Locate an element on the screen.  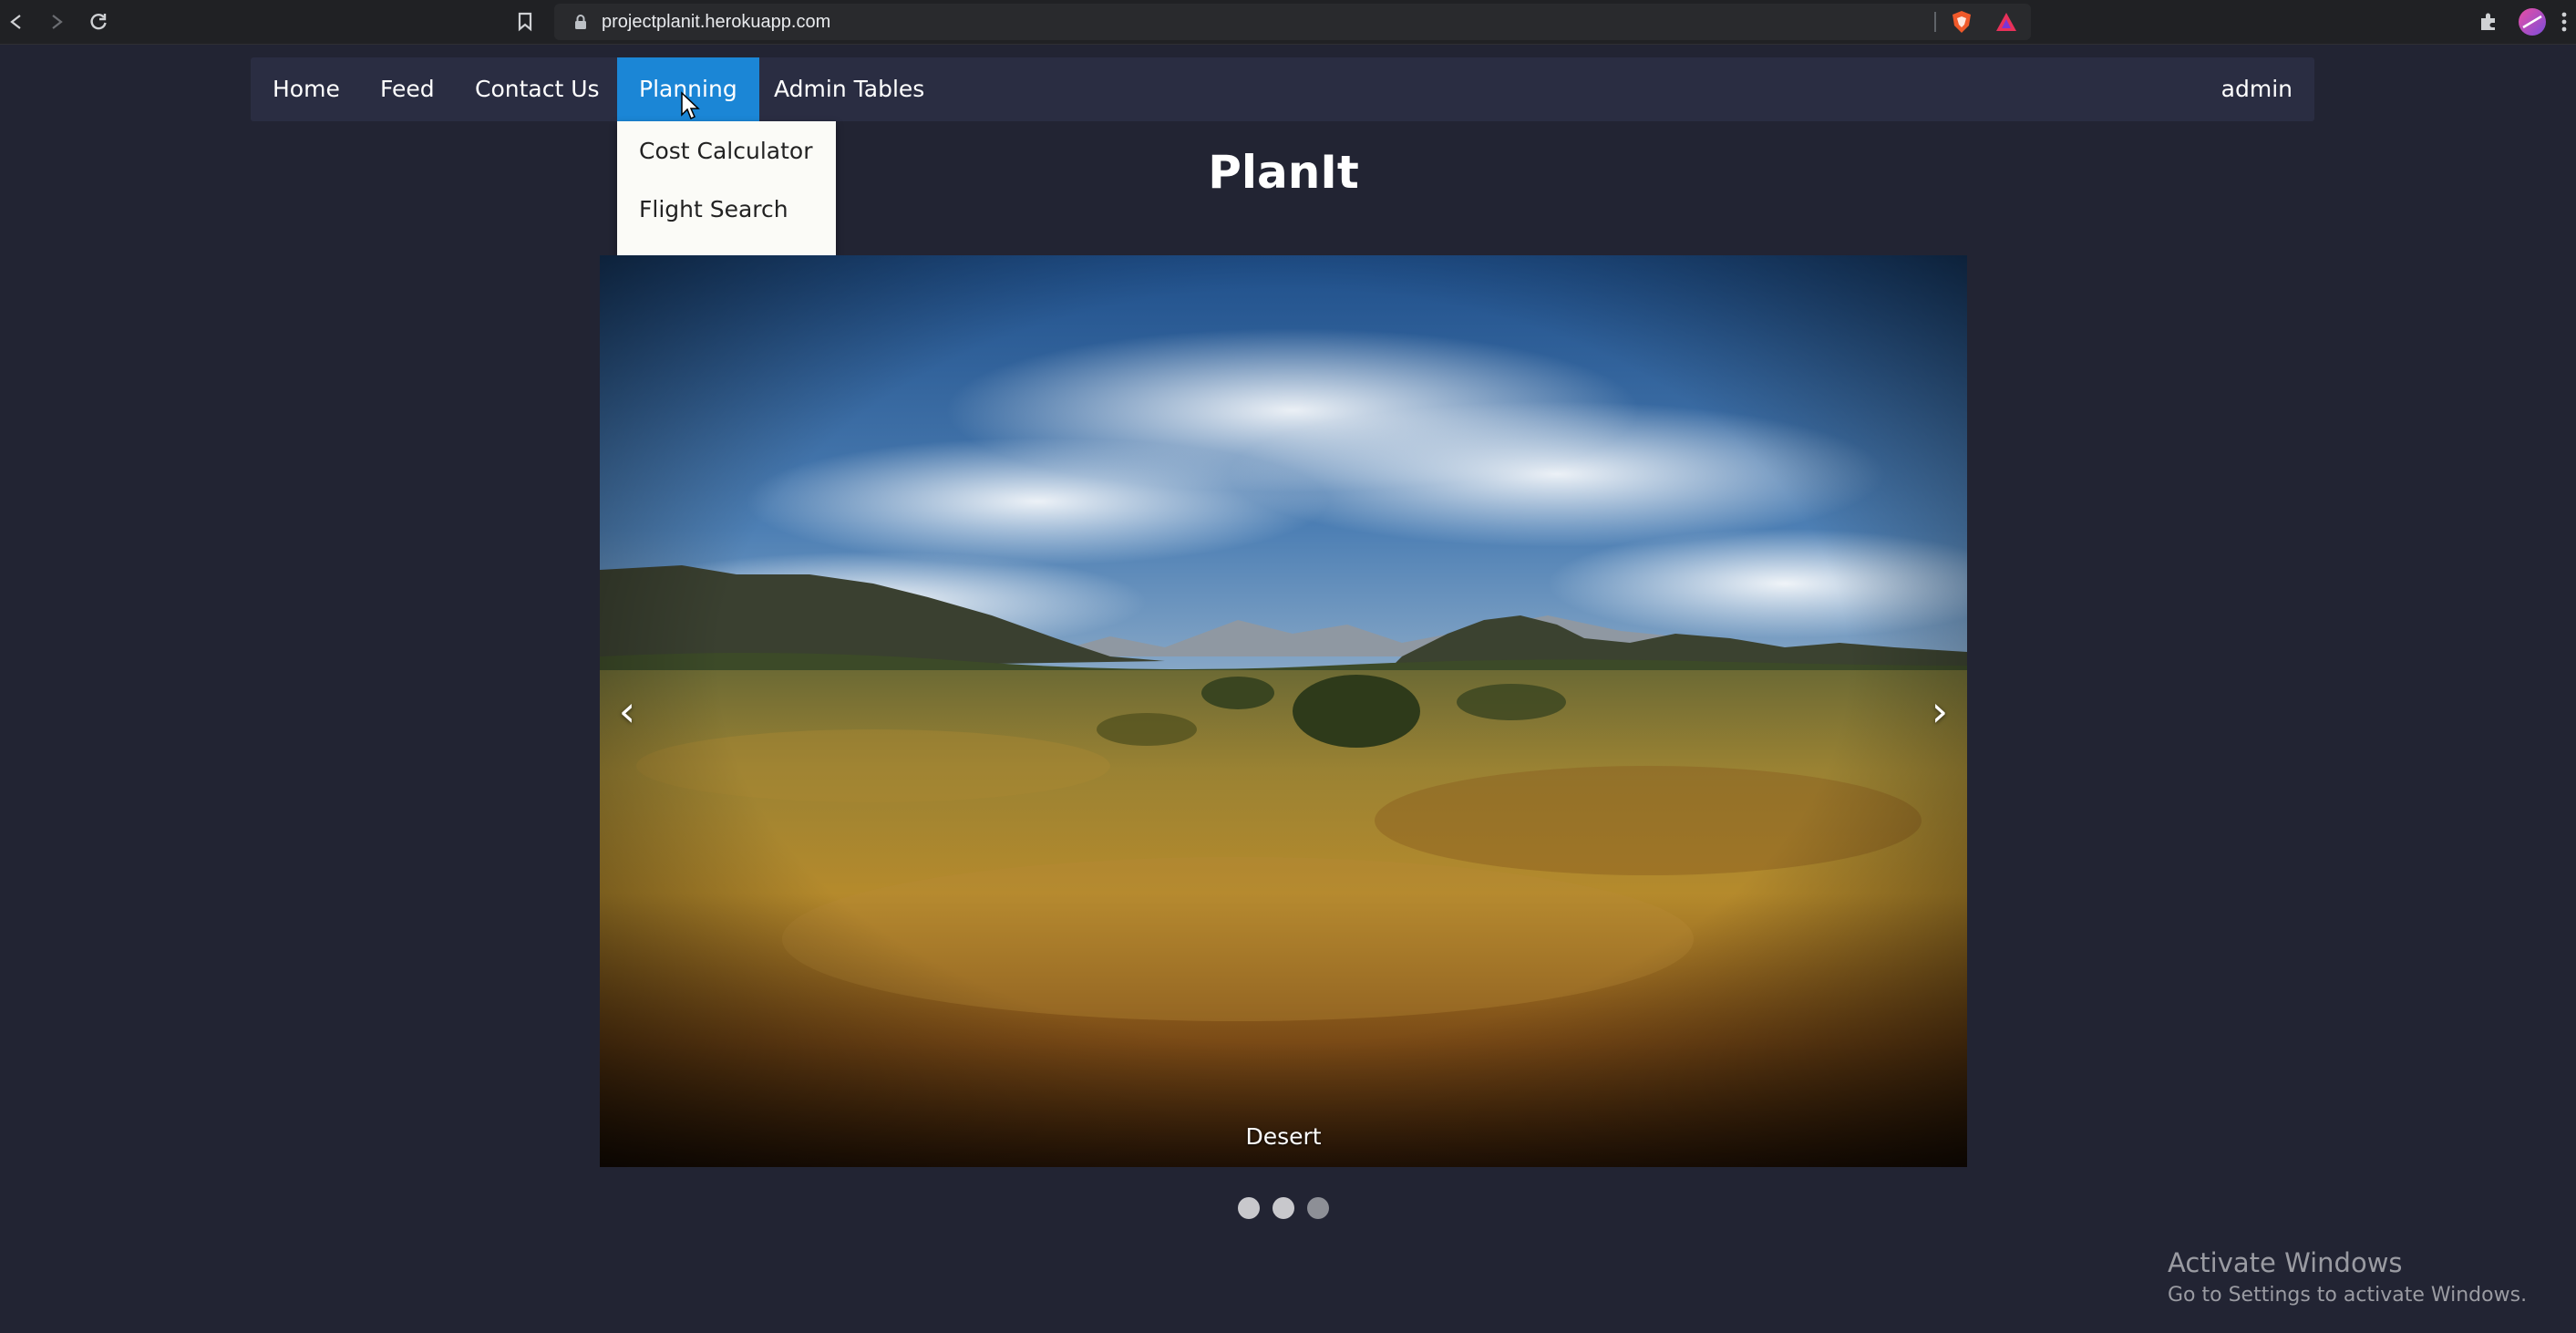
mouse-cursor-icon is located at coordinates (690, 105).